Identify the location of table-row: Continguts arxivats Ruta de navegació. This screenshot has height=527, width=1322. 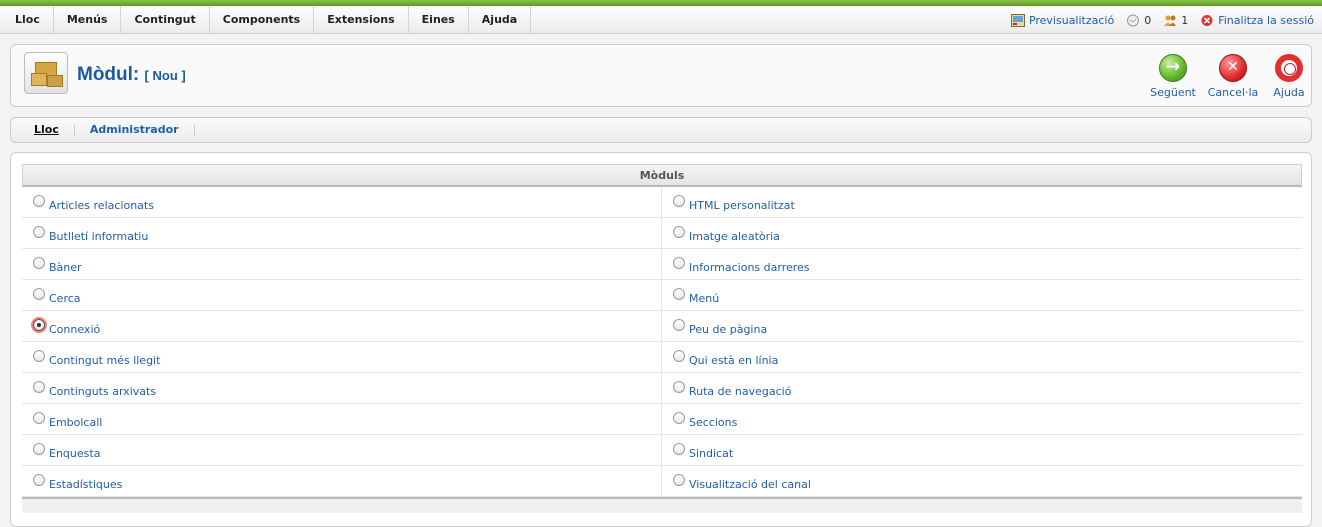
(662, 388).